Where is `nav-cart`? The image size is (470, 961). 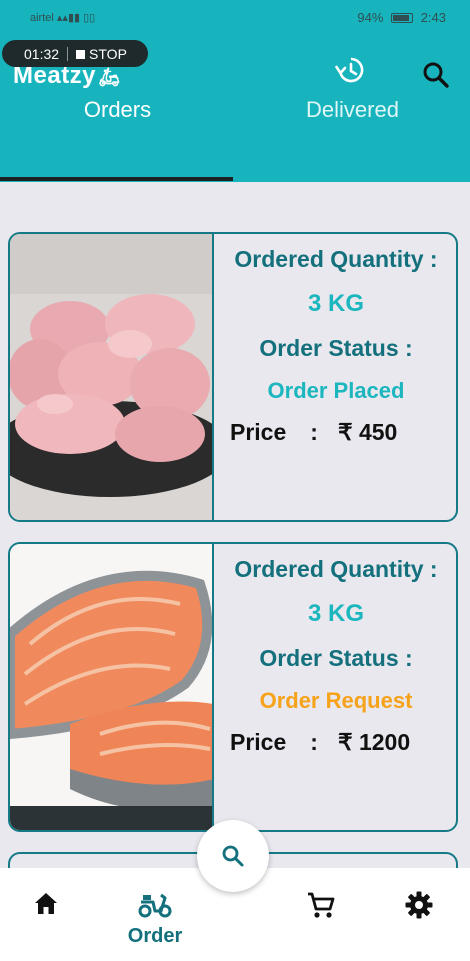
nav-cart is located at coordinates (321, 907).